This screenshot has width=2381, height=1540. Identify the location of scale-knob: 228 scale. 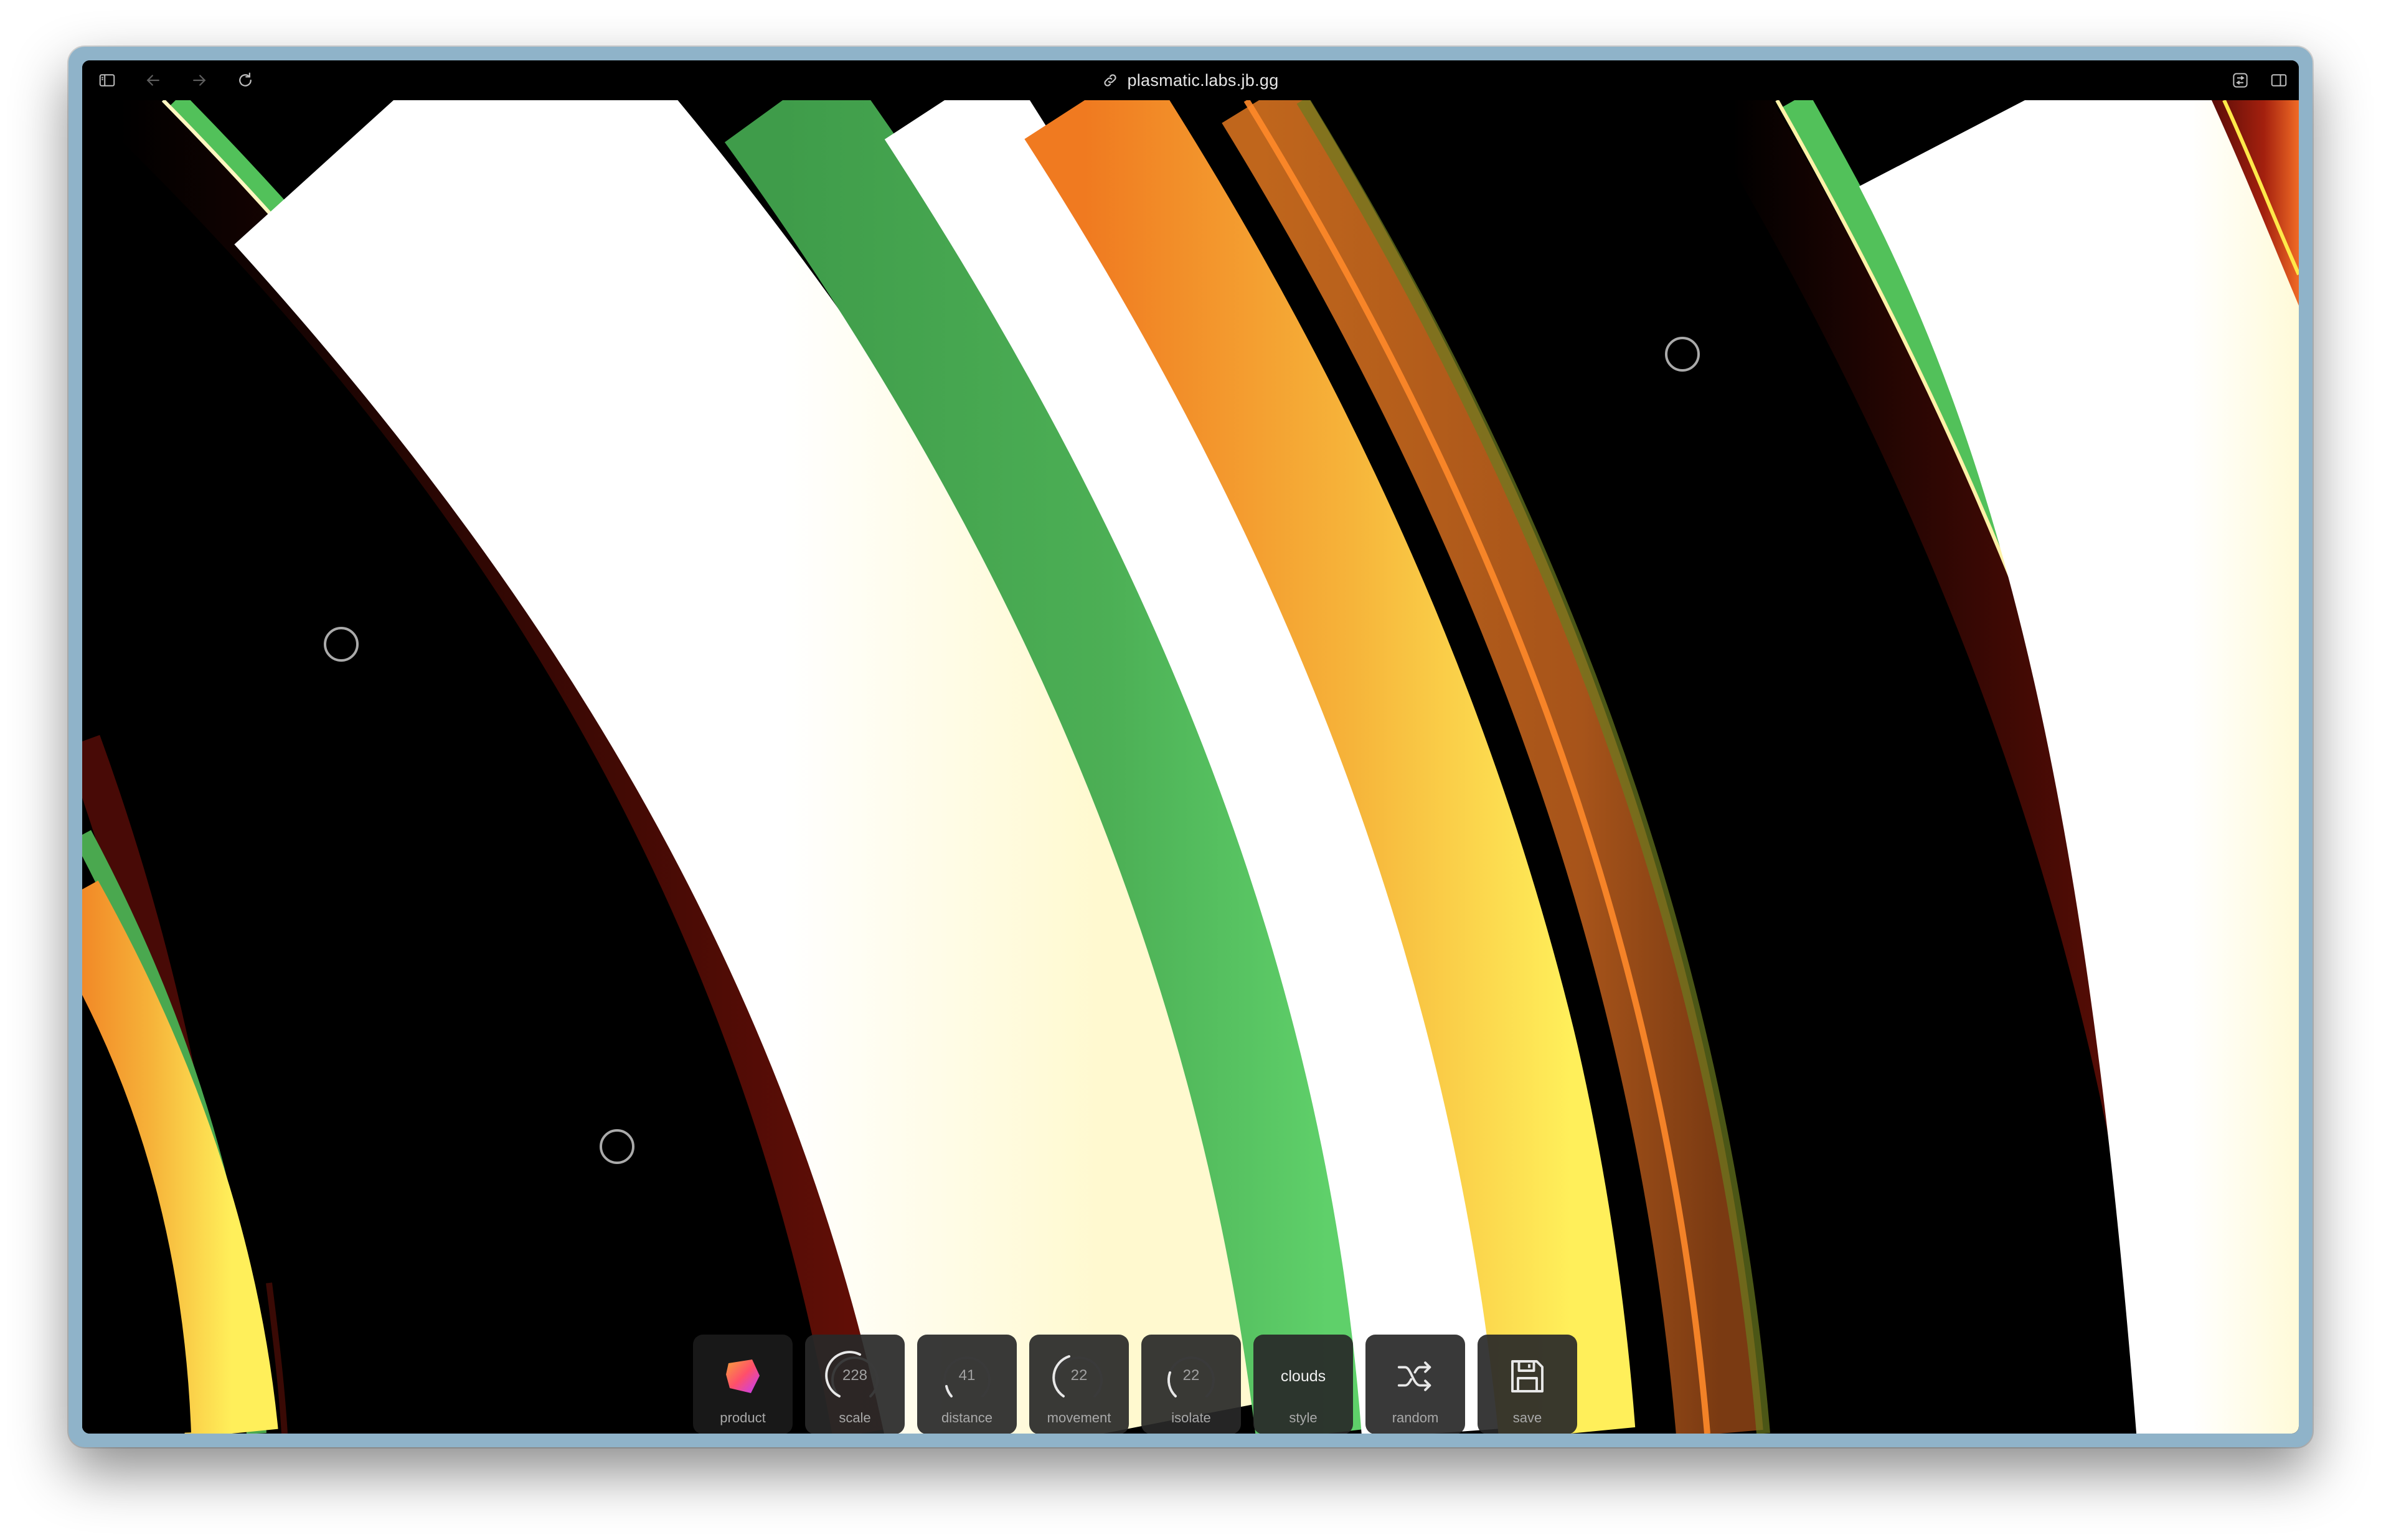
(855, 1384).